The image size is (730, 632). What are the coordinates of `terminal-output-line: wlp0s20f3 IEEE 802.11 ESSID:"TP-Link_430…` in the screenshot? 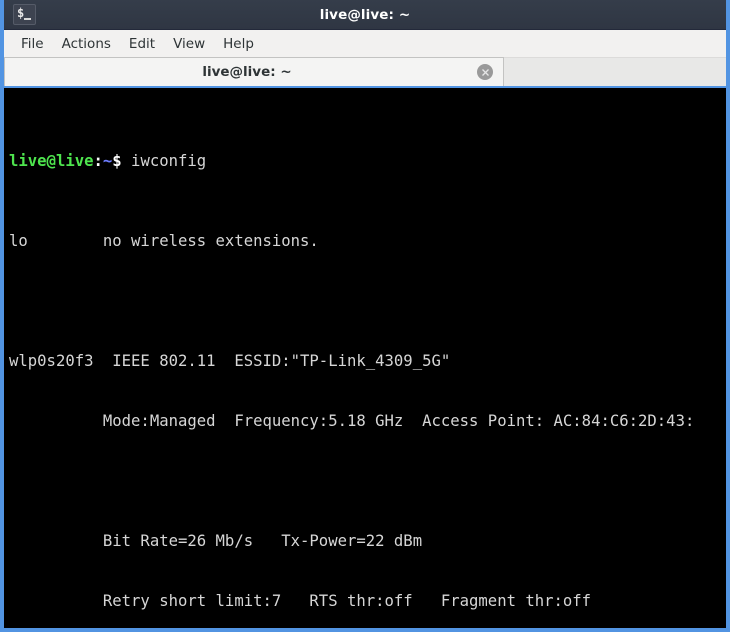 It's located at (230, 361).